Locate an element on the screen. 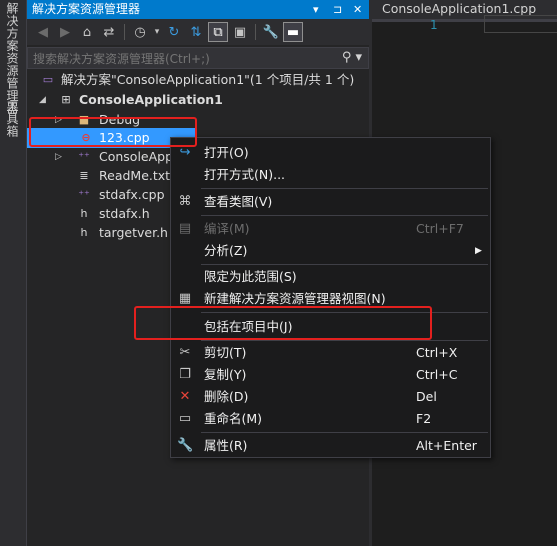 This screenshot has height=546, width=557. menu-shortcut: F2 is located at coordinates (424, 418).